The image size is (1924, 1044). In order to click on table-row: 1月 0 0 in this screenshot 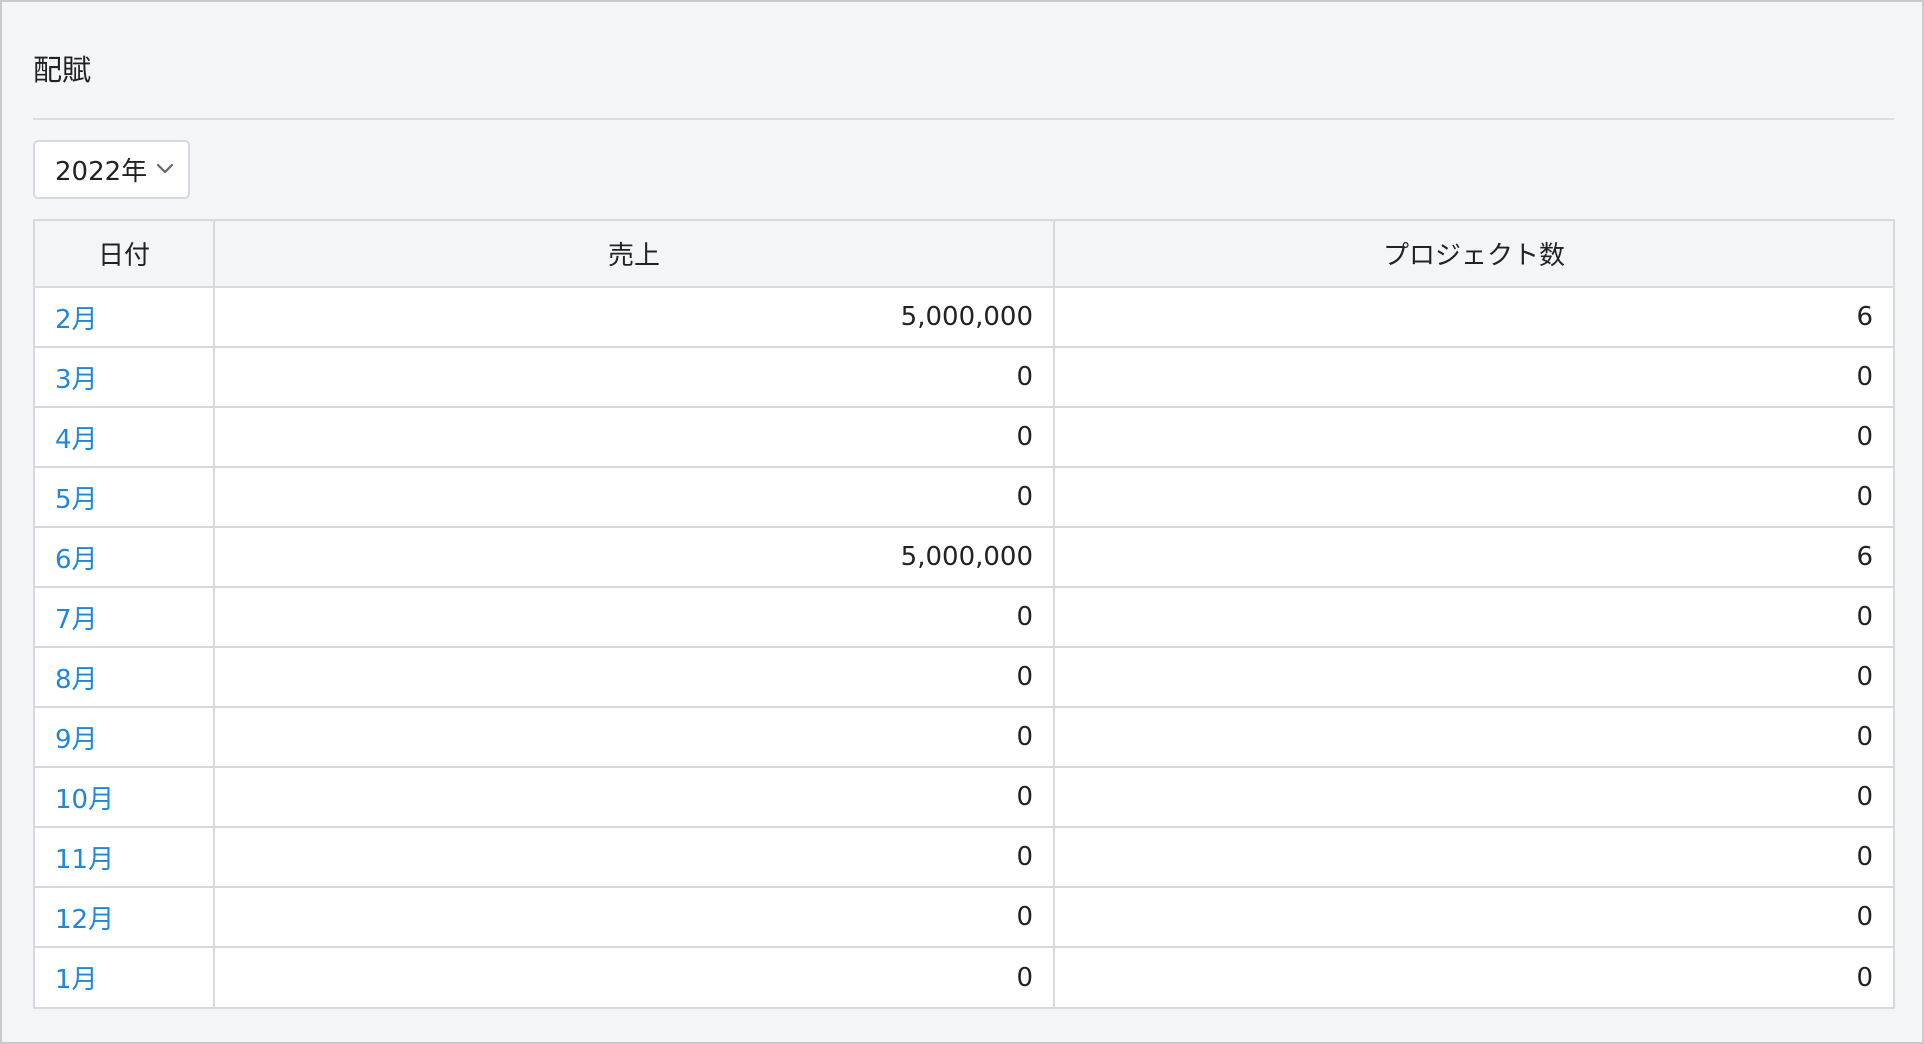, I will do `click(964, 976)`.